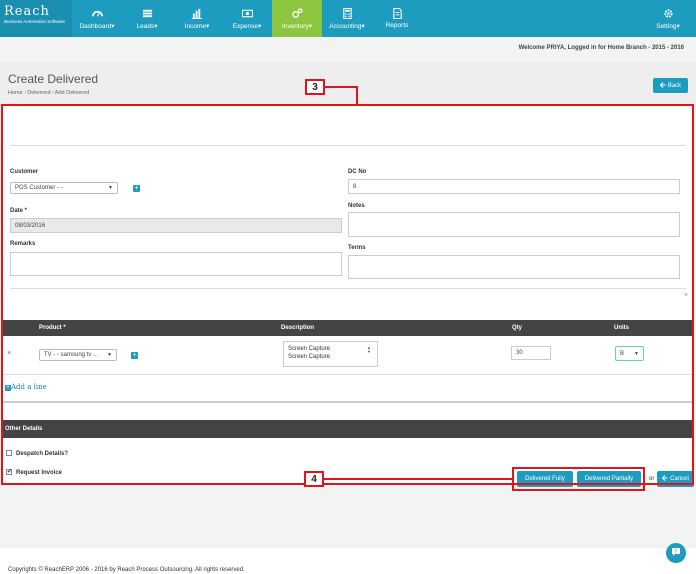 Image resolution: width=696 pixels, height=574 pixels. What do you see at coordinates (35, 21) in the screenshot?
I see `logo-tagline: Business Automation Software` at bounding box center [35, 21].